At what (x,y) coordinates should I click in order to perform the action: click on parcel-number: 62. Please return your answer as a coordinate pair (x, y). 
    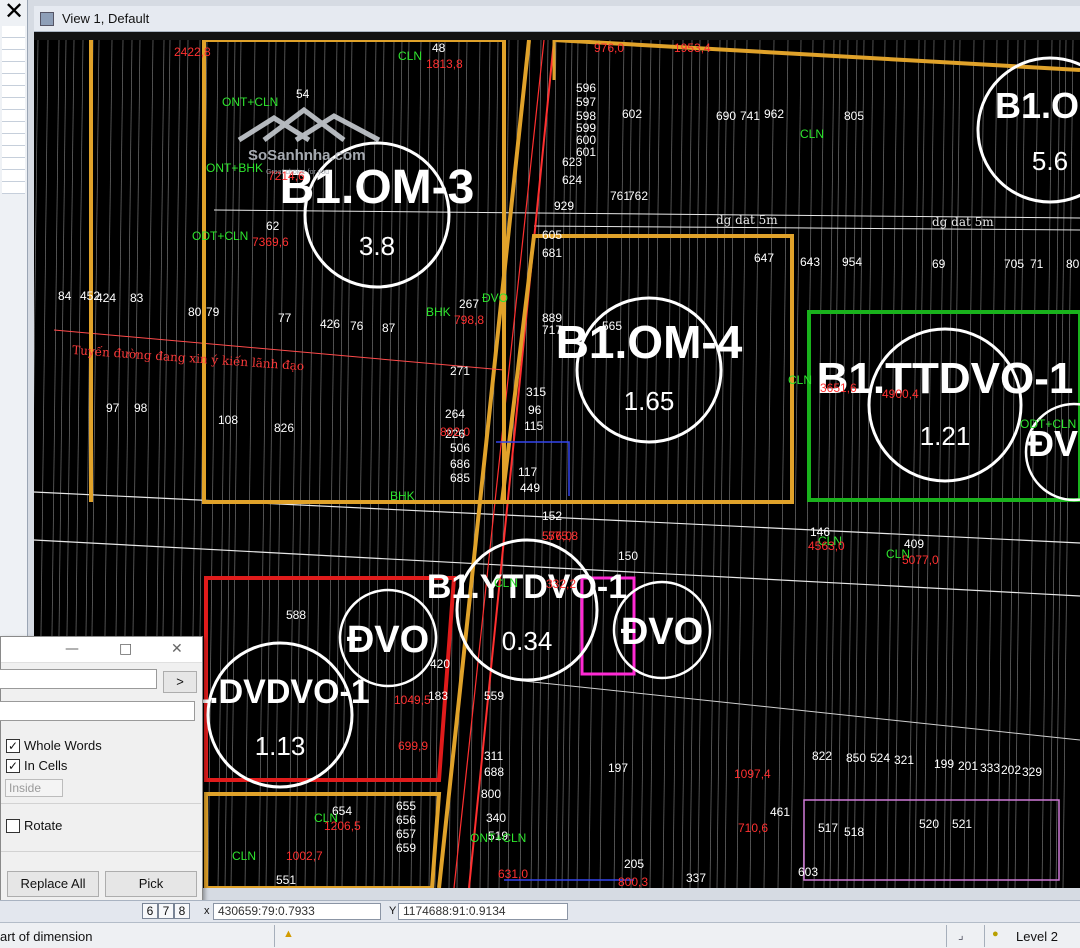
    Looking at the image, I should click on (273, 226).